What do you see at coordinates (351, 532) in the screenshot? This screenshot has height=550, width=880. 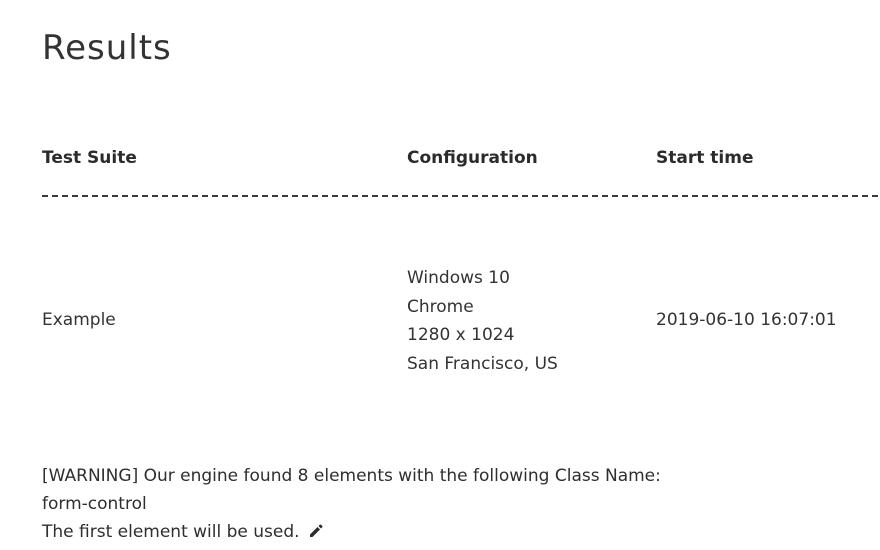 I see `warning-note: The first element will be used.` at bounding box center [351, 532].